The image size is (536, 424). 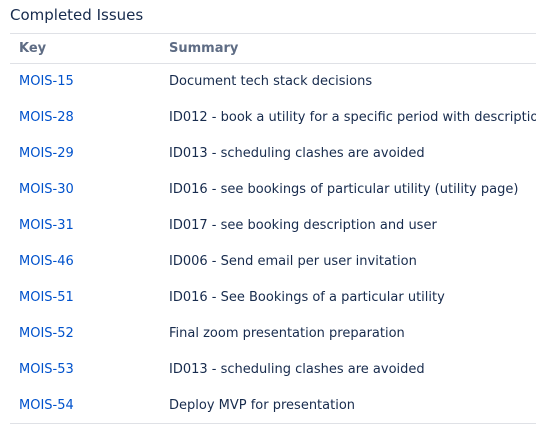 What do you see at coordinates (46, 297) in the screenshot?
I see `issue-key-link: MOIS-51` at bounding box center [46, 297].